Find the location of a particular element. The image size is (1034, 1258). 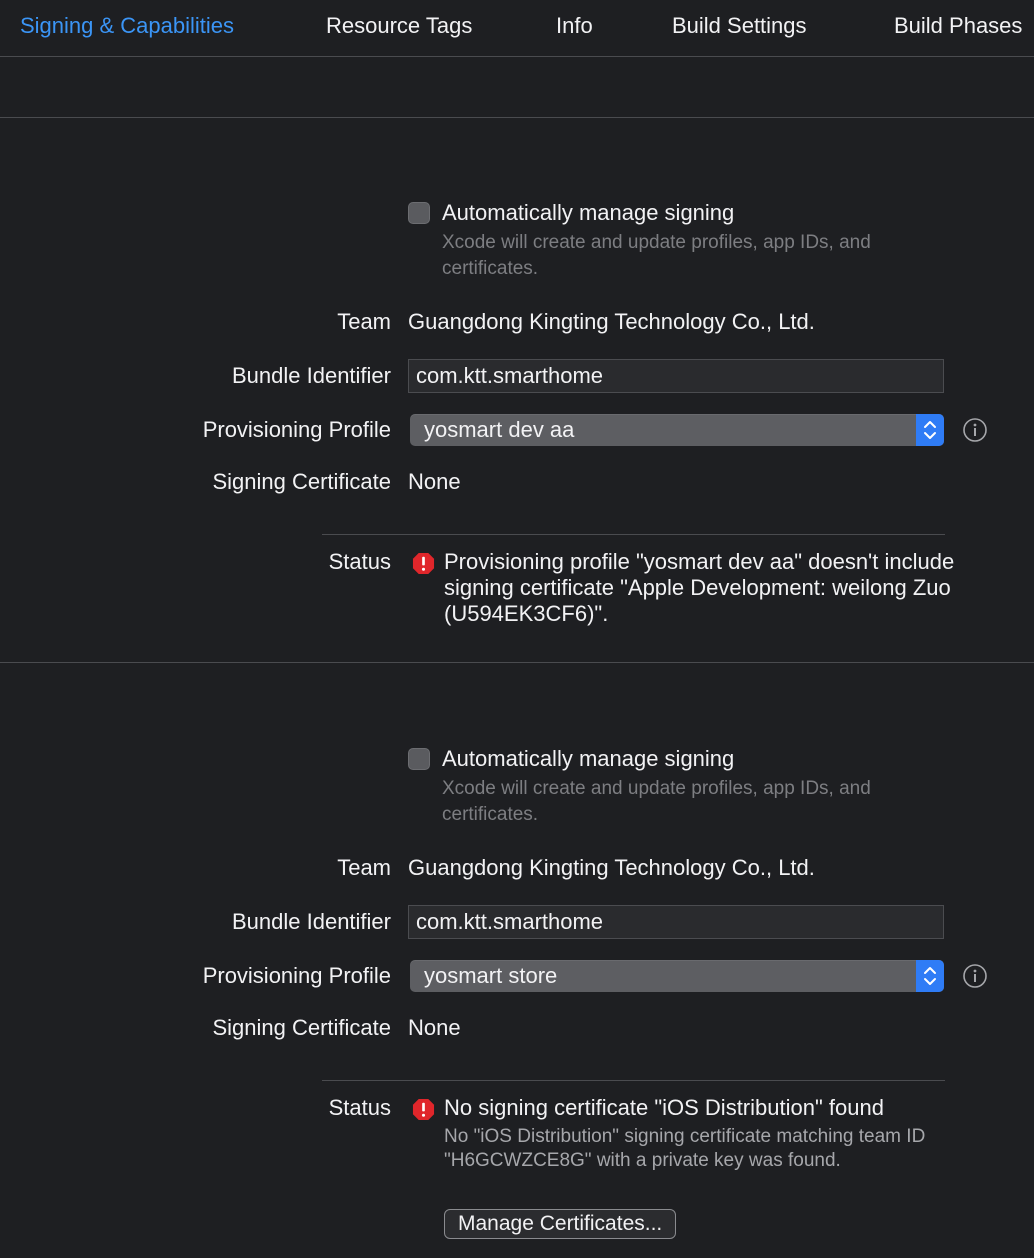

tab-info: Info is located at coordinates (574, 26).